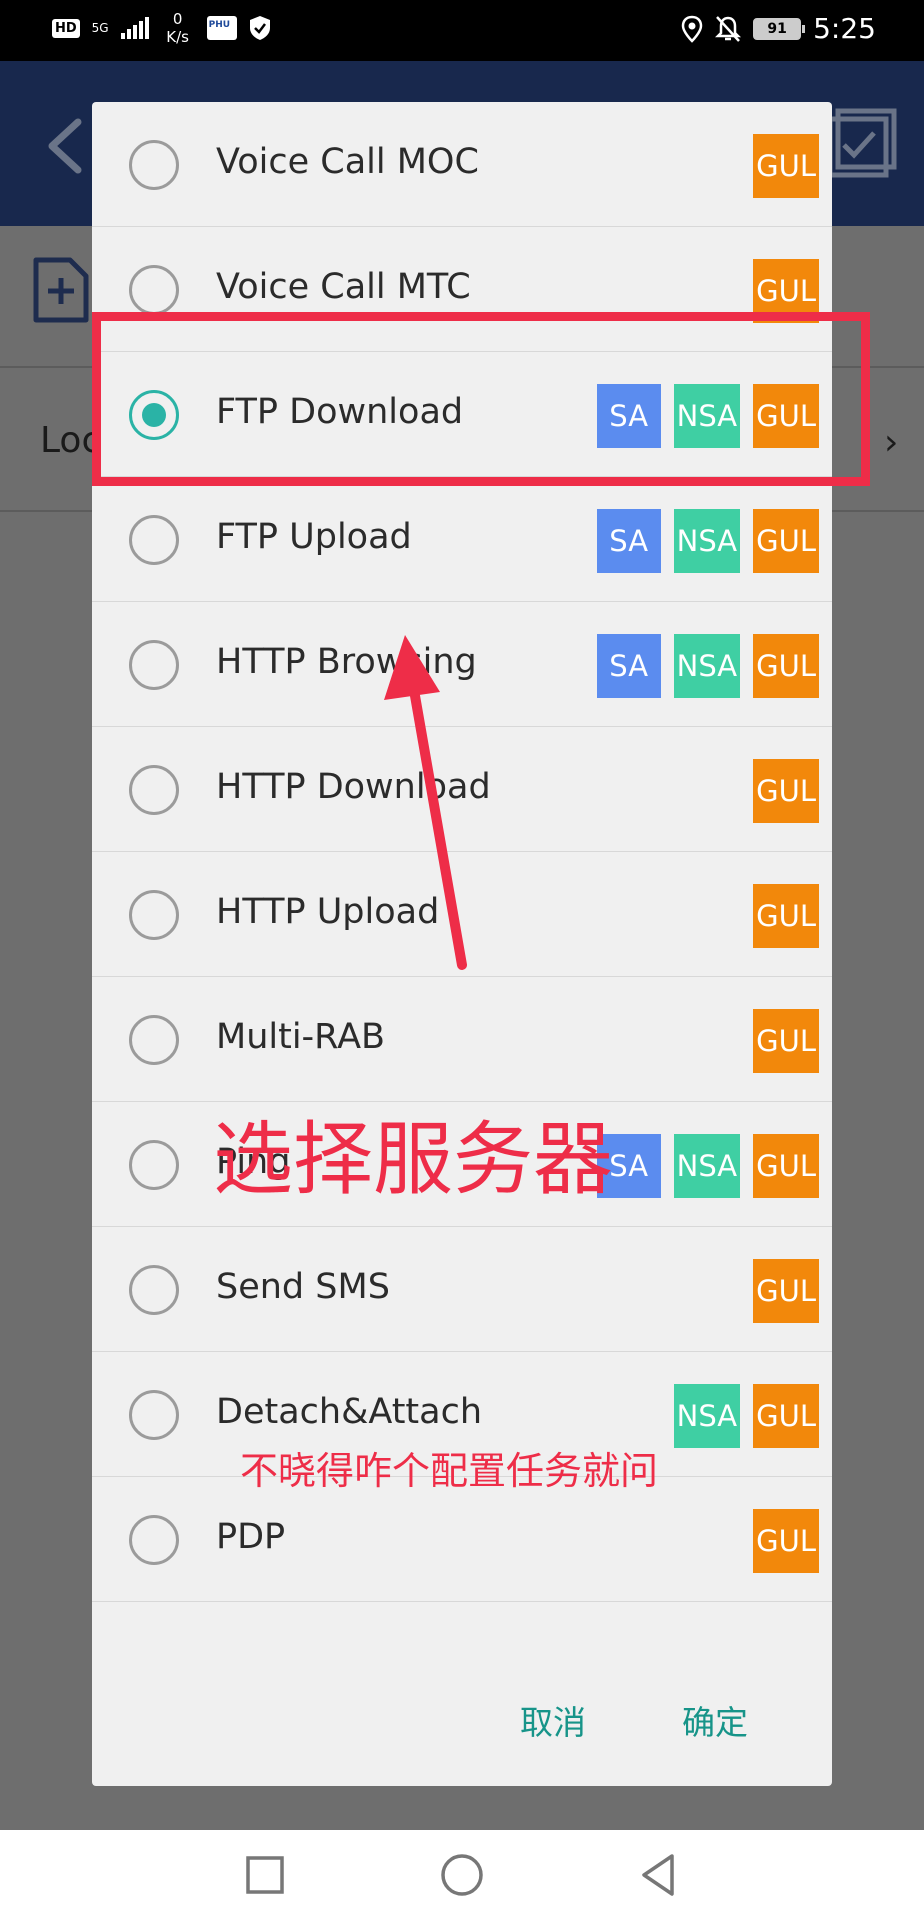  Describe the element at coordinates (353, 787) in the screenshot. I see `service-option-label: HTTP Download` at that location.